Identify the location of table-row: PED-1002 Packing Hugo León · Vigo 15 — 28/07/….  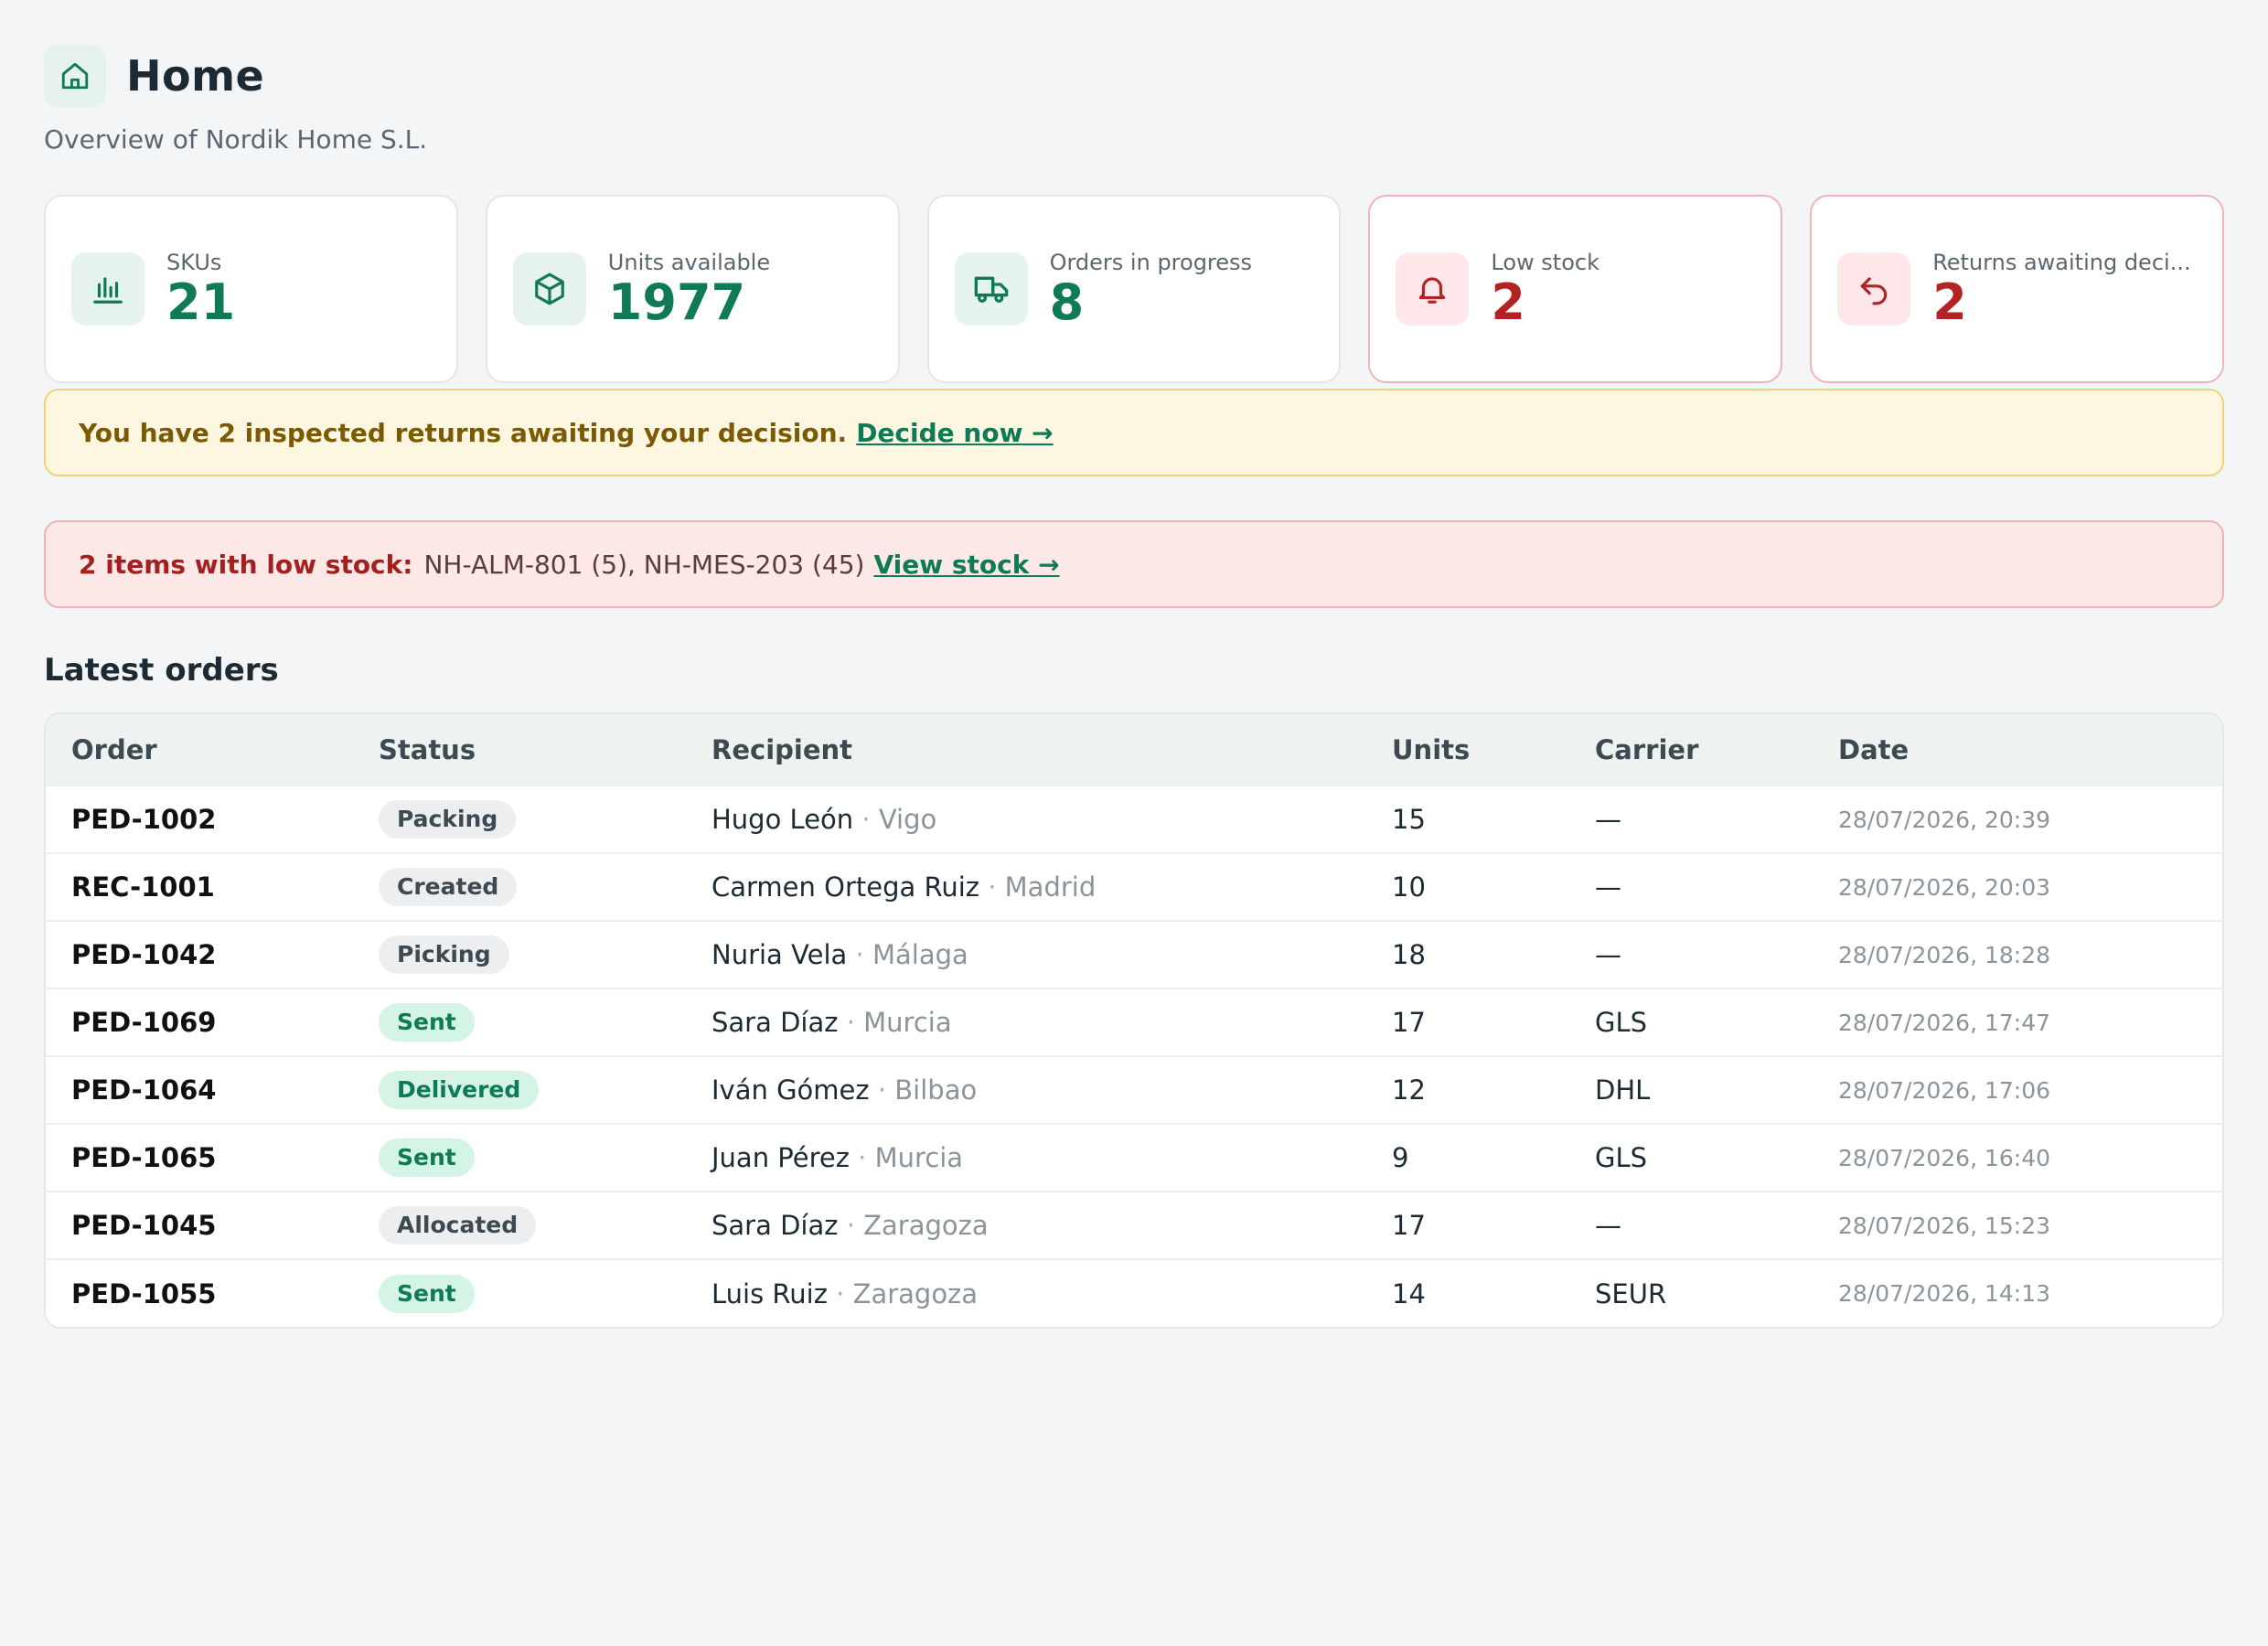
(1134, 819).